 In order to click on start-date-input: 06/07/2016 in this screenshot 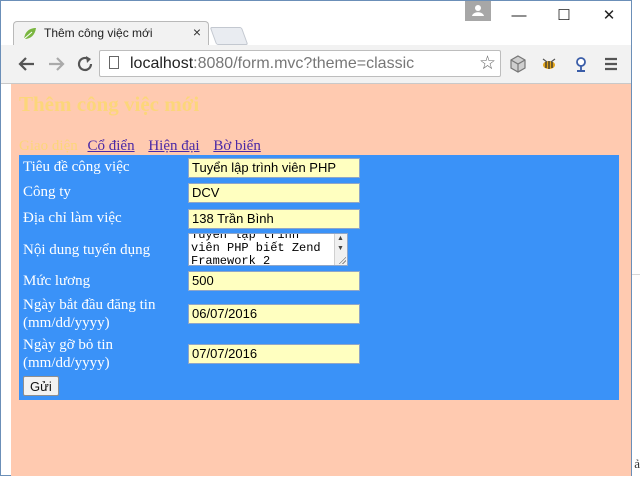, I will do `click(274, 314)`.